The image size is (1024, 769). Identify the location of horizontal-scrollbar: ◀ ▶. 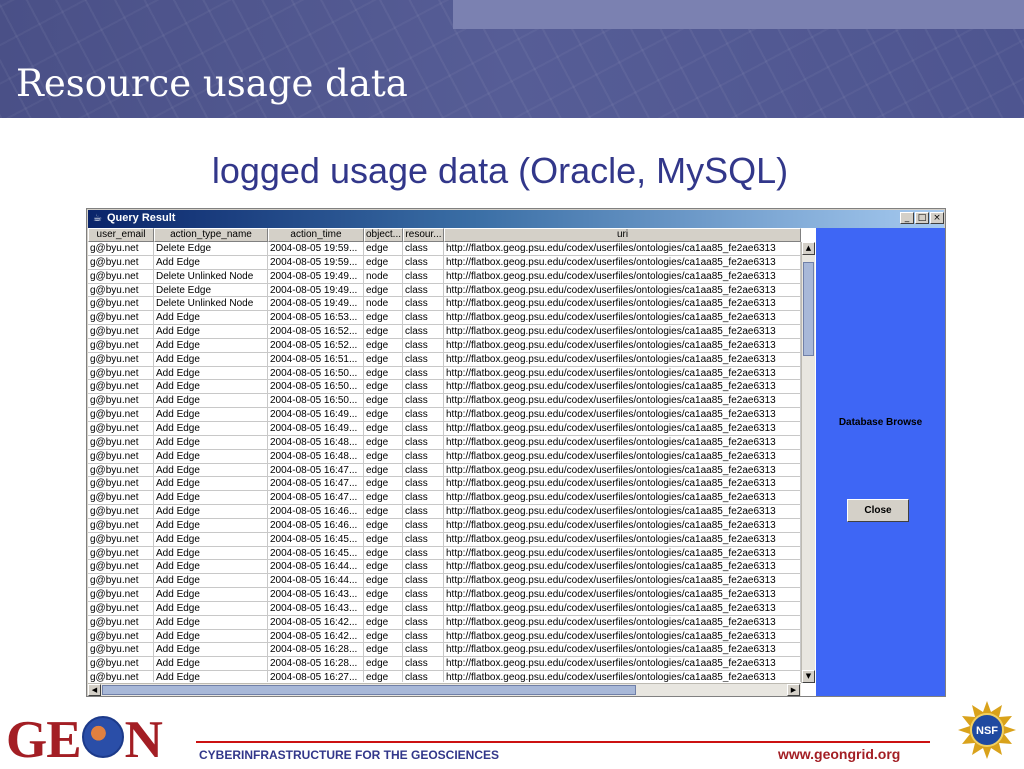
(444, 689).